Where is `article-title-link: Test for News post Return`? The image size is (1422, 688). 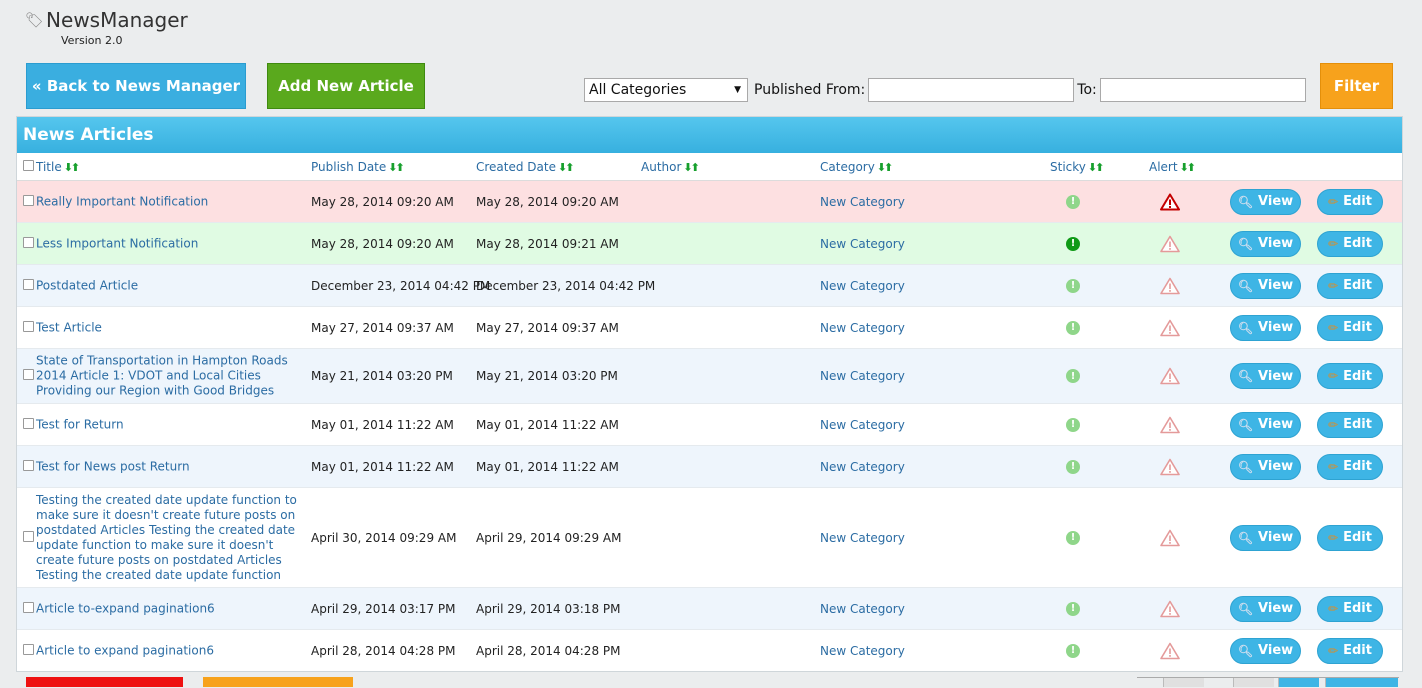
article-title-link: Test for News post Return is located at coordinates (173, 466).